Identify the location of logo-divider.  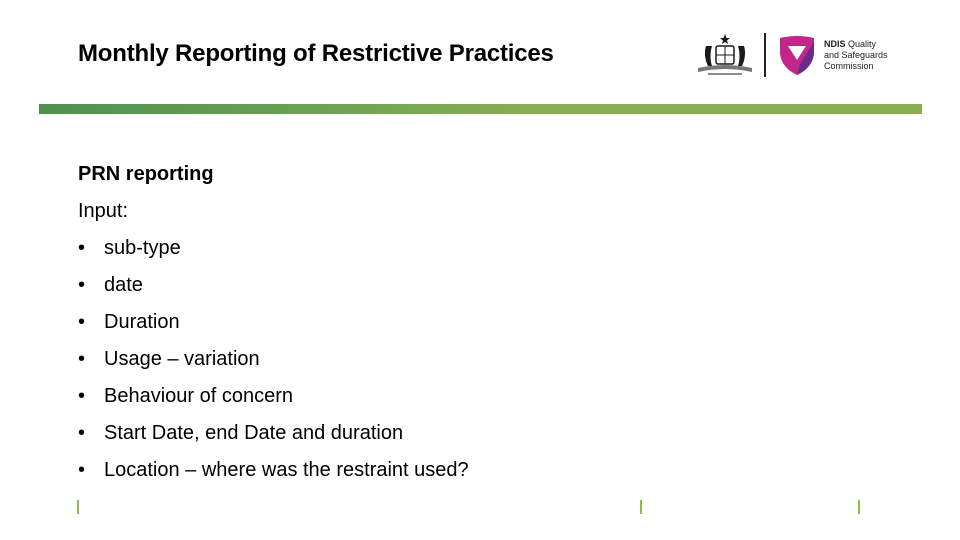
(765, 55).